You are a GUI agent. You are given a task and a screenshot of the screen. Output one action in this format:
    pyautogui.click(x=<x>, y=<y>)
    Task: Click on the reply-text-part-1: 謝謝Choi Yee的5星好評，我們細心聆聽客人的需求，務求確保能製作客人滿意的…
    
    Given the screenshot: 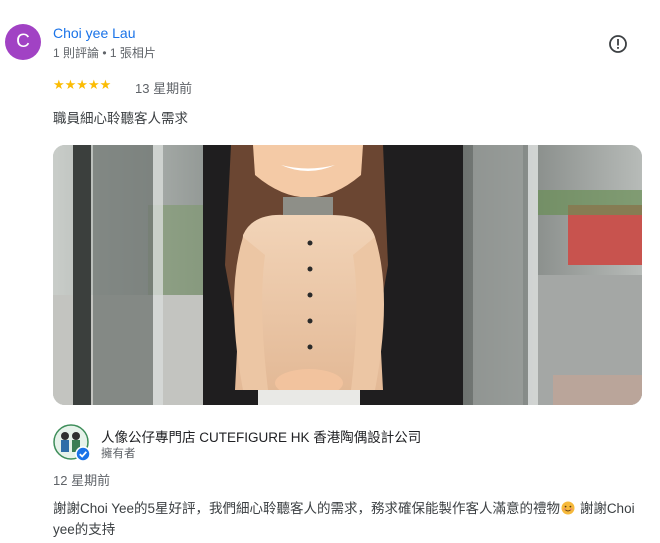 What is the action you would take?
    pyautogui.click(x=307, y=508)
    